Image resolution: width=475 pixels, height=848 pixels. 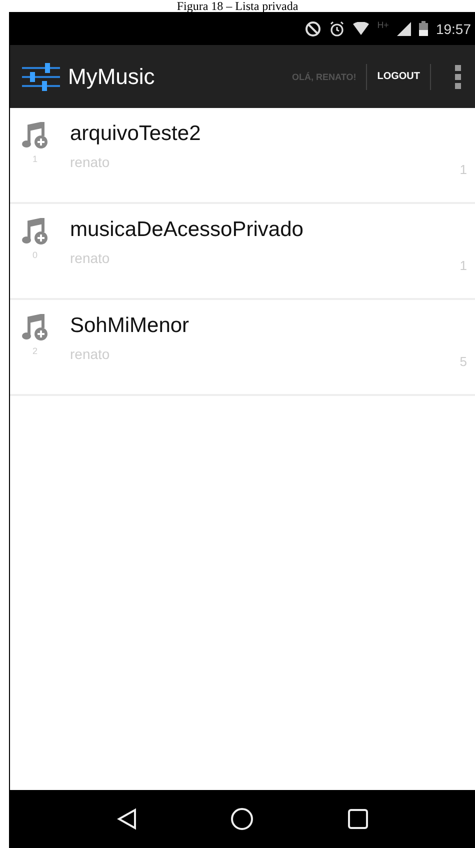 What do you see at coordinates (337, 28) in the screenshot?
I see `alarm-icon` at bounding box center [337, 28].